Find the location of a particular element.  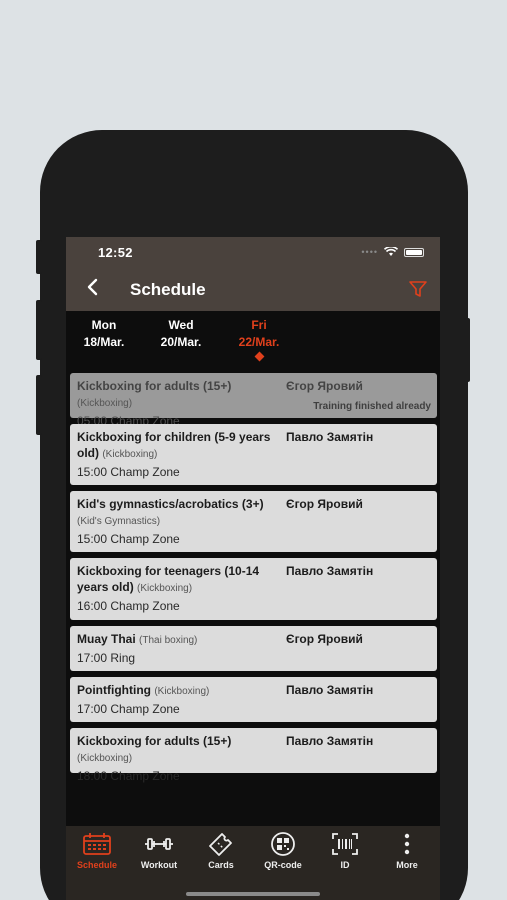

day-fri: Fri 22/Mar. is located at coordinates (259, 339).